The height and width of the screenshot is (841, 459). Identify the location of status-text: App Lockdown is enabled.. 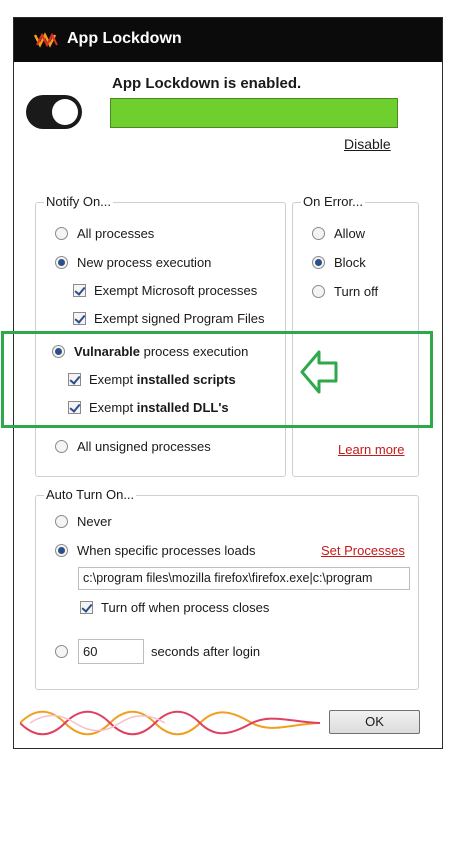
(207, 83).